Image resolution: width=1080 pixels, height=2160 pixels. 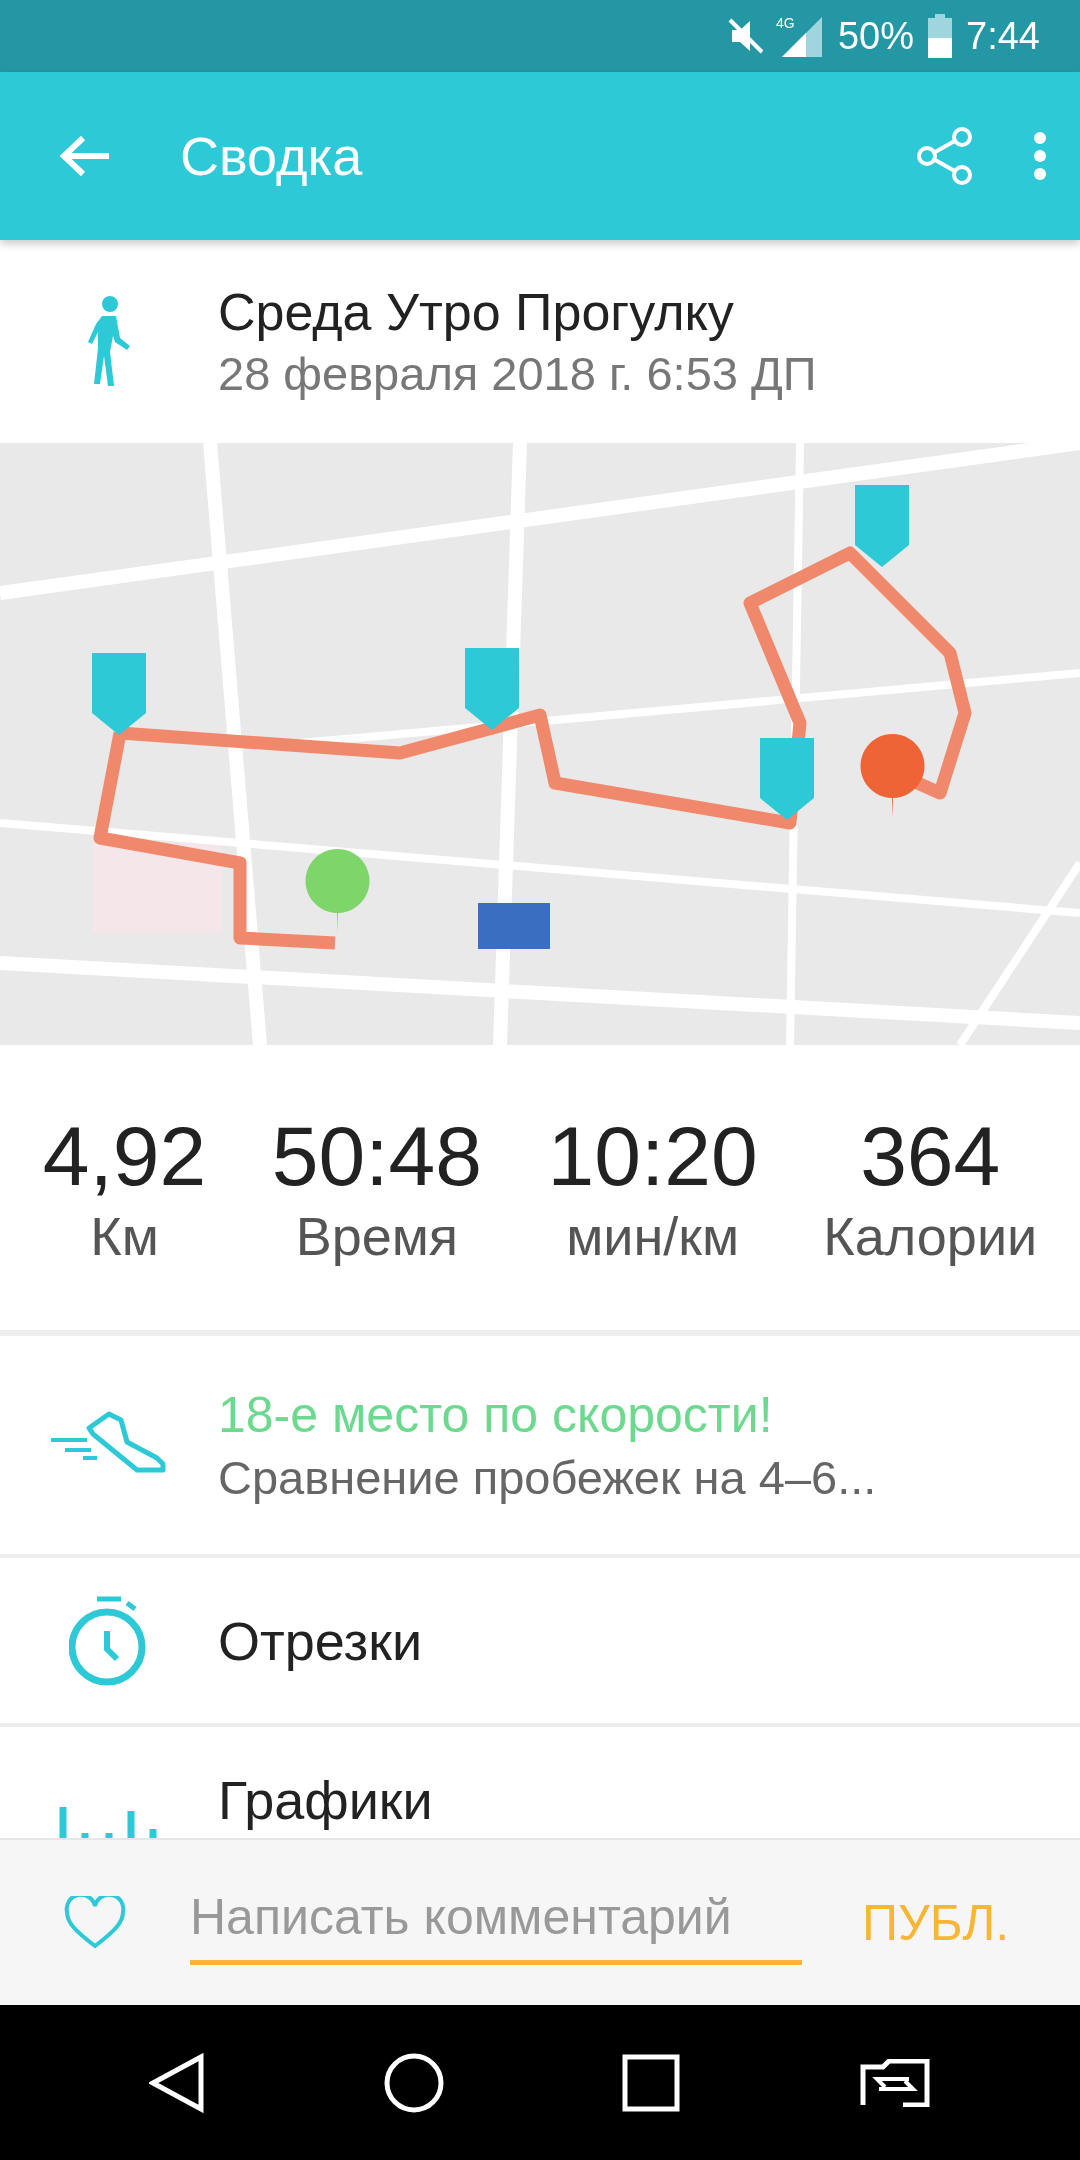 What do you see at coordinates (272, 156) in the screenshot?
I see `screen-title: Сводка` at bounding box center [272, 156].